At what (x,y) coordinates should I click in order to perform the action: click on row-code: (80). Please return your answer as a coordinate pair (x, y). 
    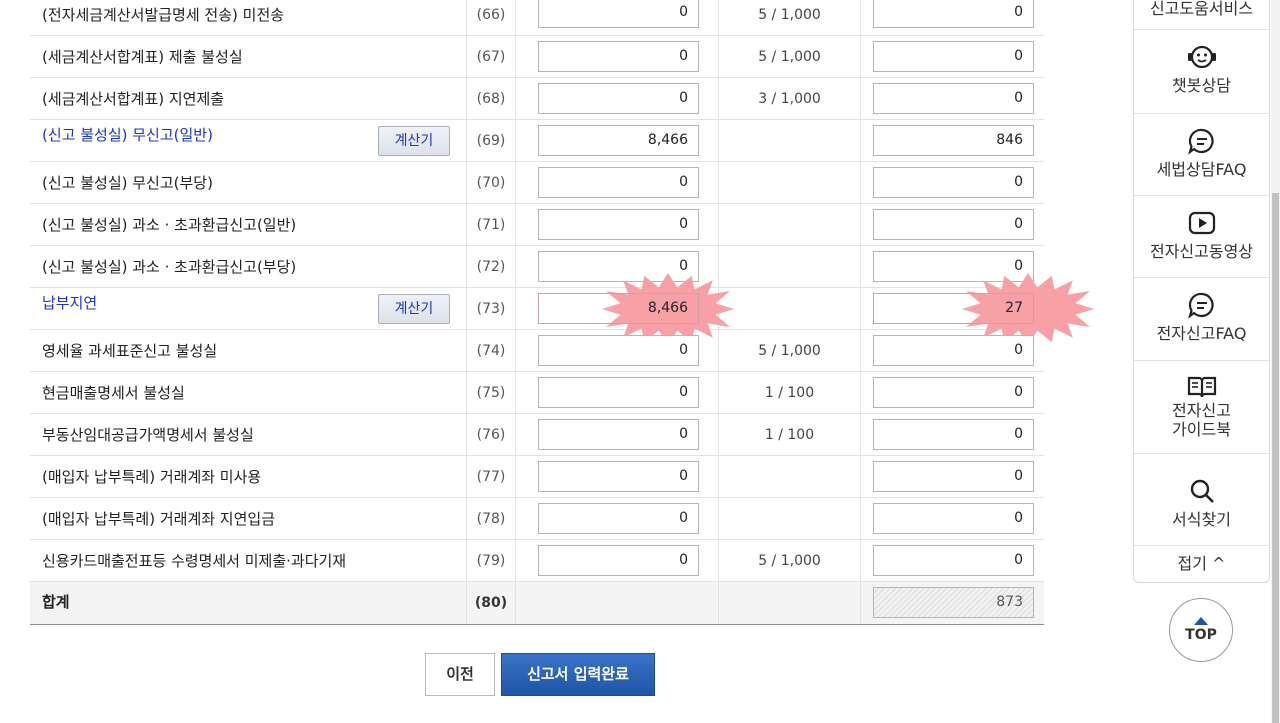
    Looking at the image, I should click on (491, 603).